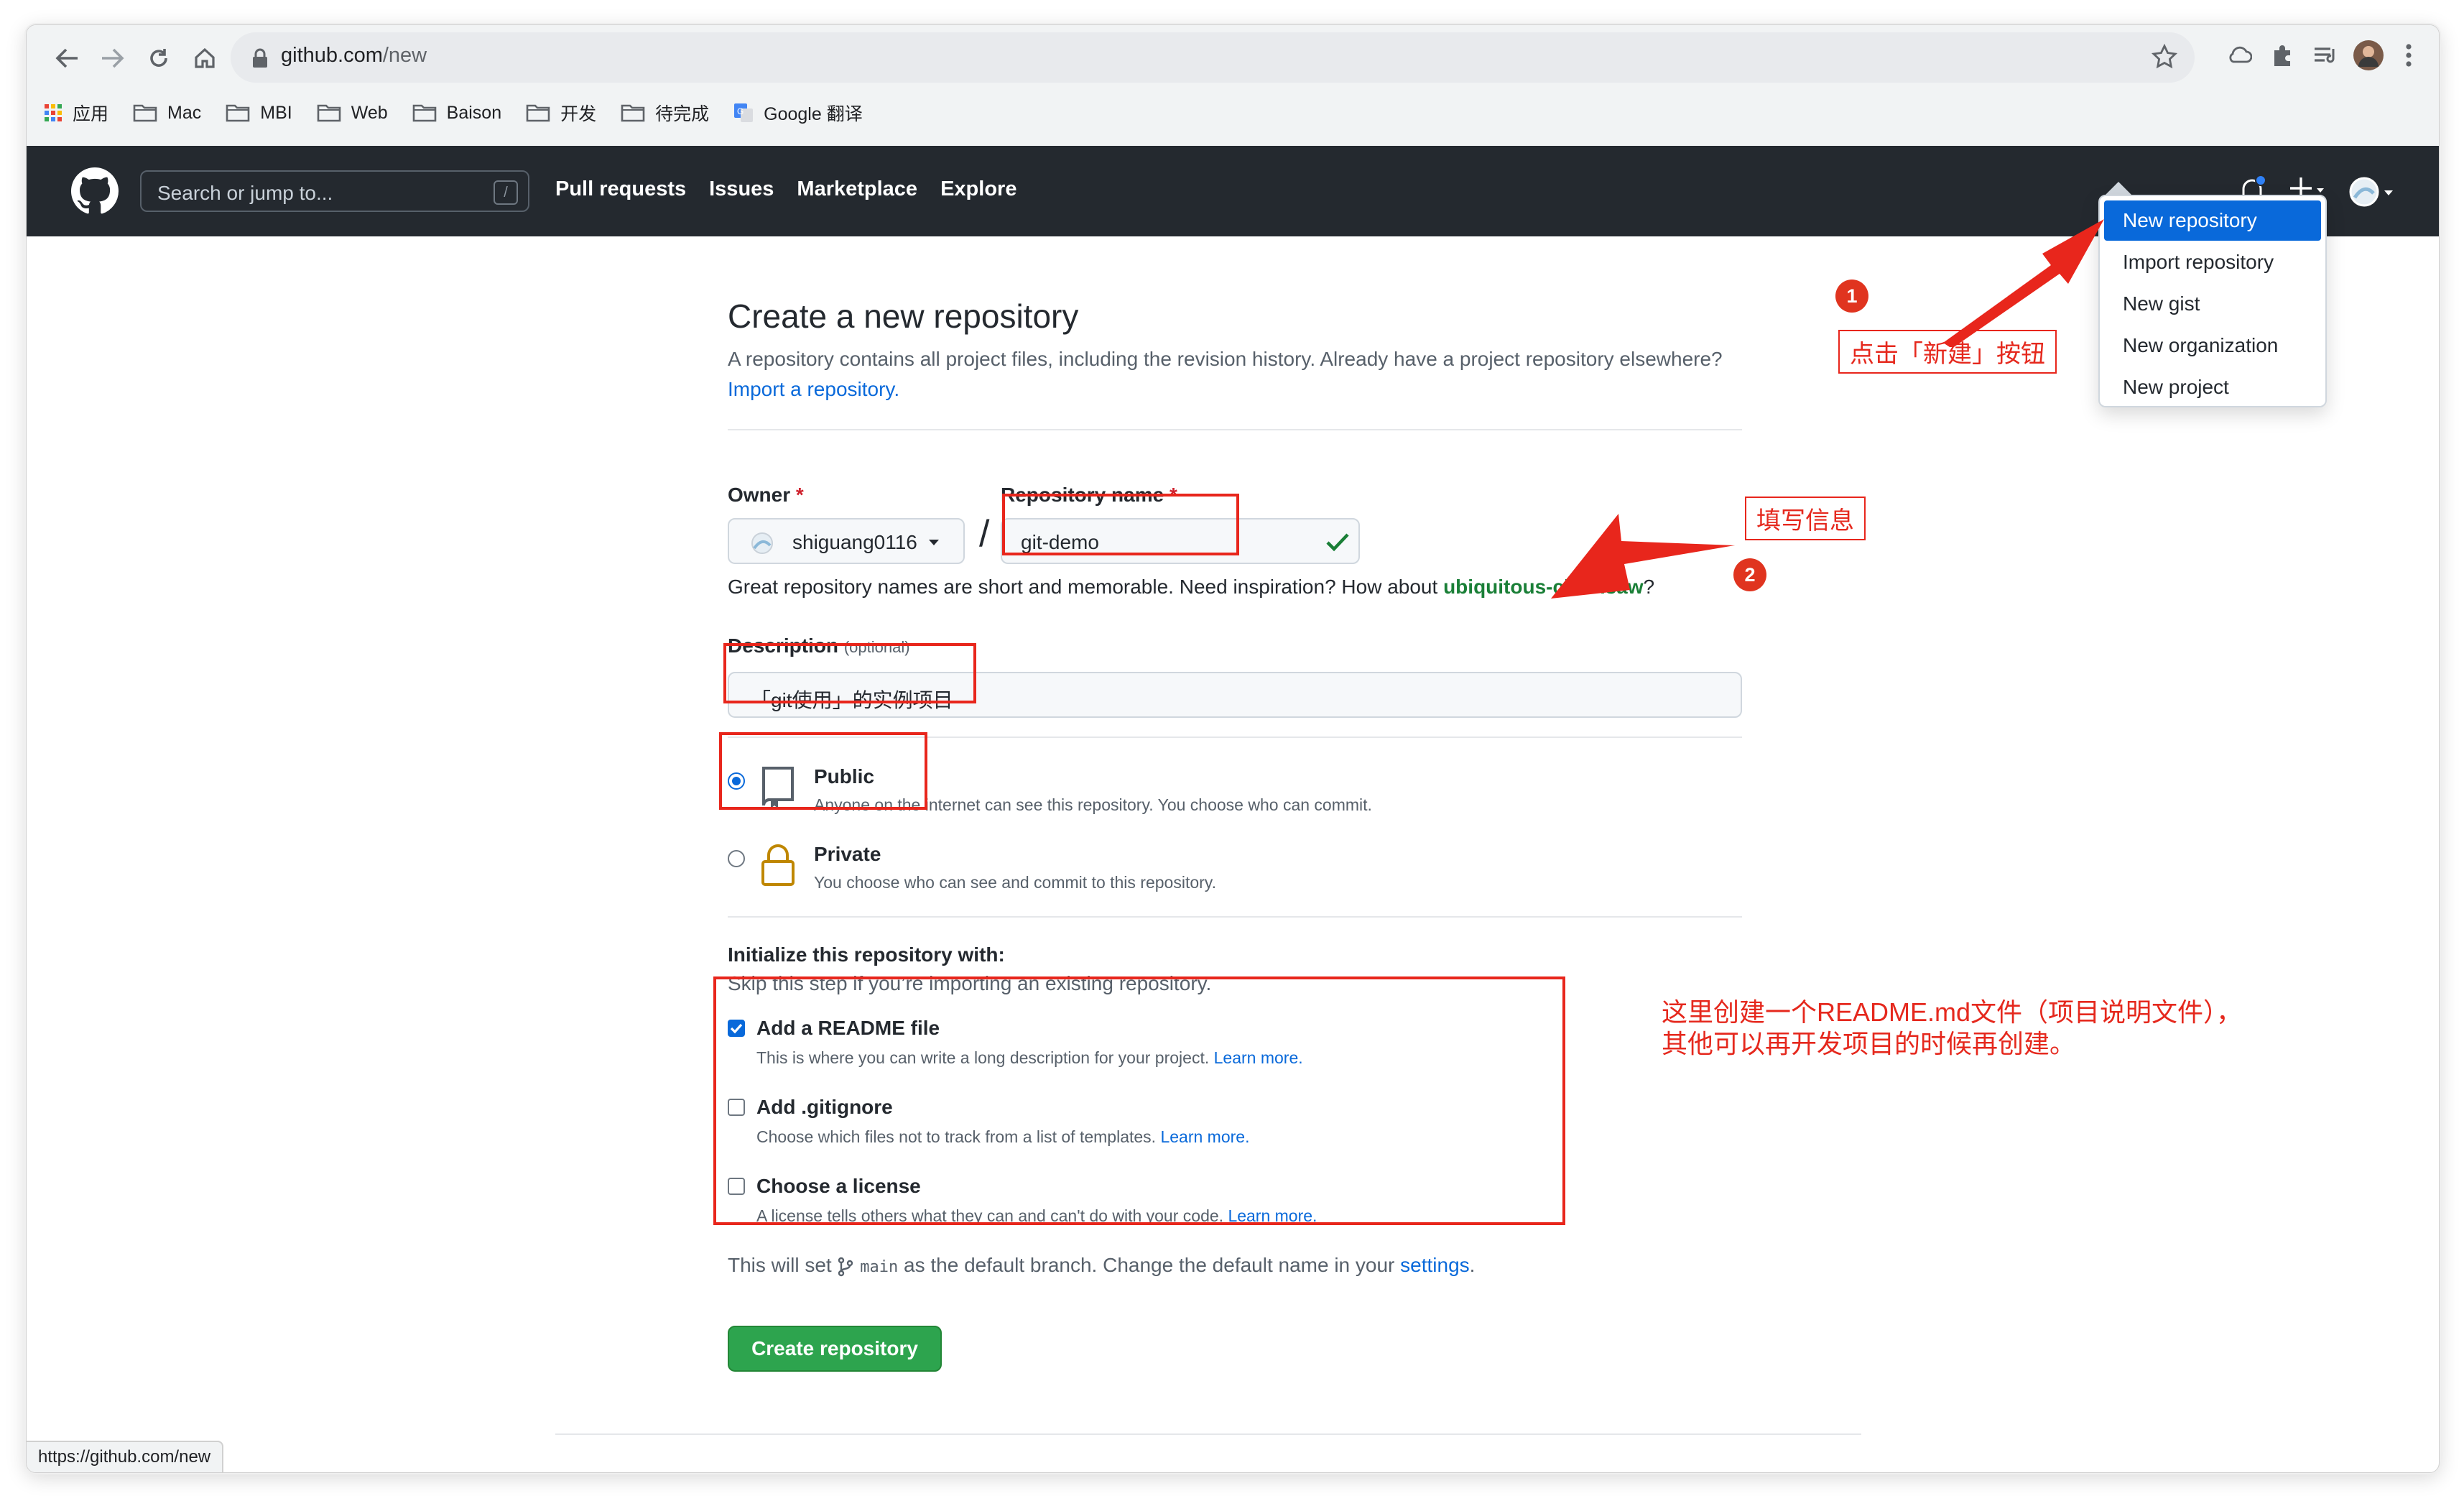 The image size is (2464, 1496). Describe the element at coordinates (2118, 188) in the screenshot. I see `dropdown-caret` at that location.